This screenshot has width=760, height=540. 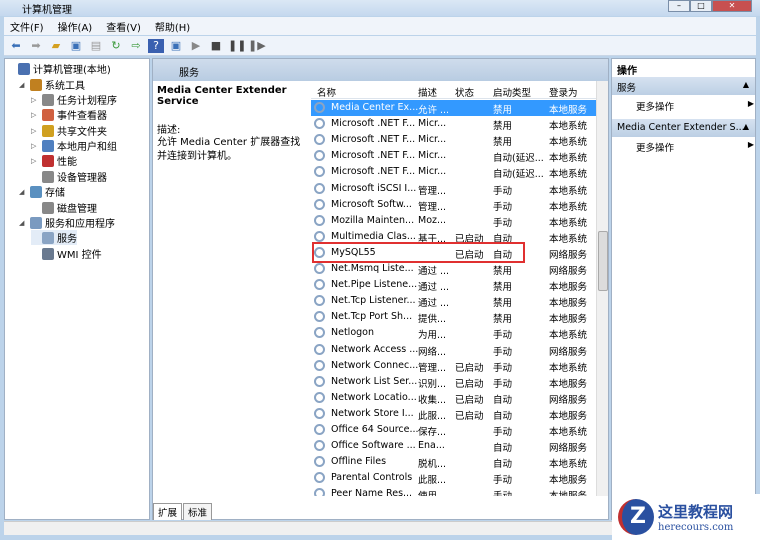 What do you see at coordinates (453, 478) in the screenshot?
I see `service-row: Parental Controls 此服... 手动 本地服务` at bounding box center [453, 478].